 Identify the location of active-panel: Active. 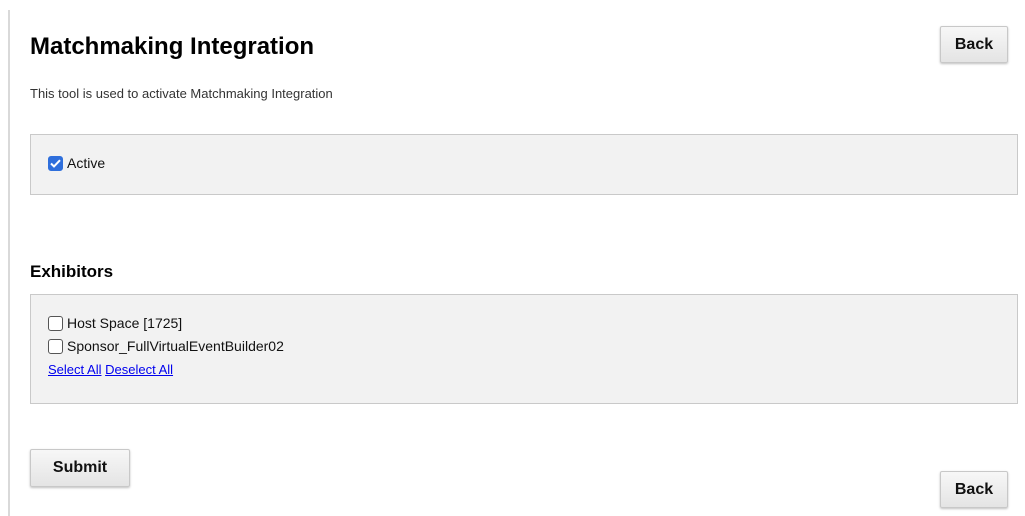
(524, 164).